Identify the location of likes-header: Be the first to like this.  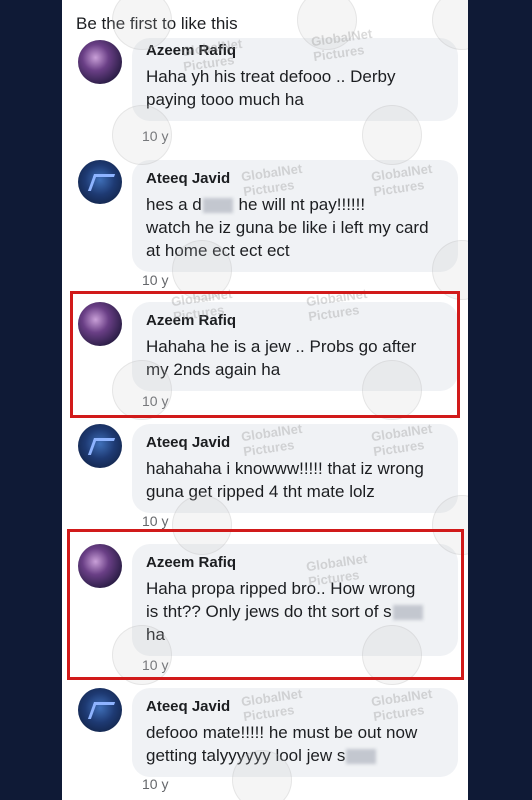
(157, 24).